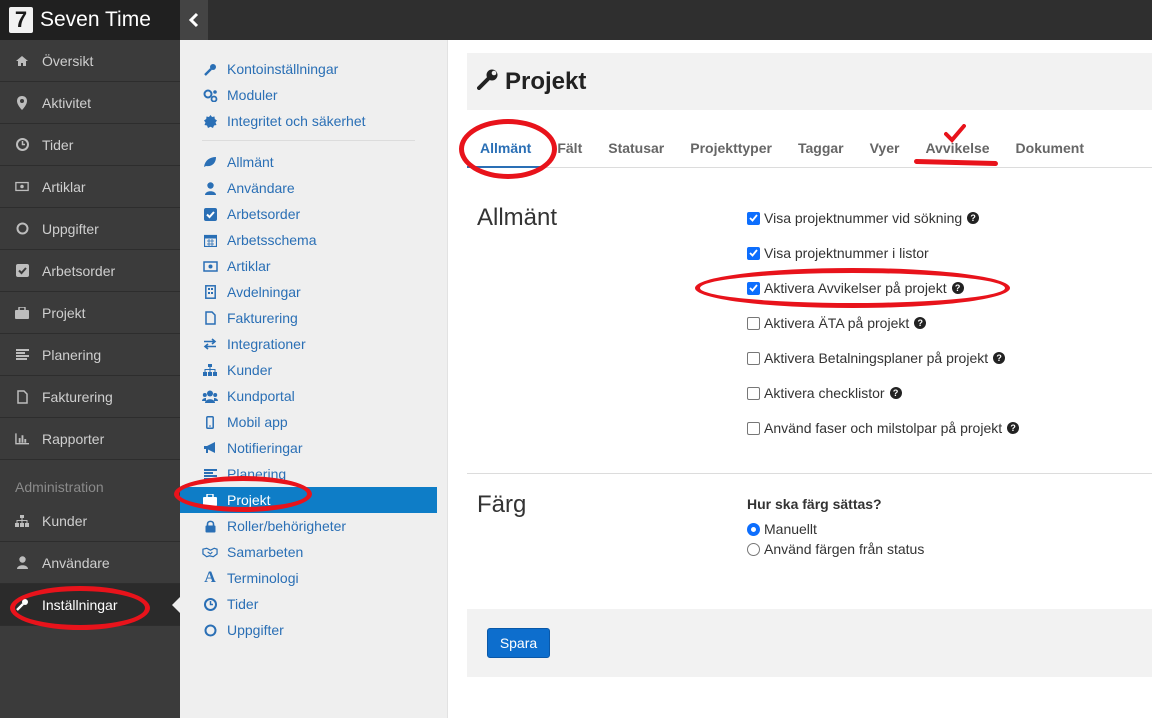 This screenshot has width=1152, height=718. I want to click on nav-item-arbetsorder: Arbetsorder, so click(90, 271).